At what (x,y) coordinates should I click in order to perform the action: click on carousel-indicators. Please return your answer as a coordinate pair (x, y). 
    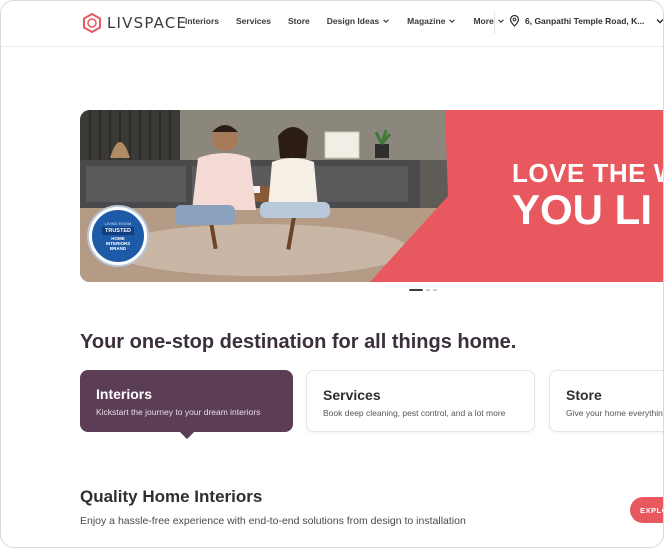
    Looking at the image, I should click on (423, 290).